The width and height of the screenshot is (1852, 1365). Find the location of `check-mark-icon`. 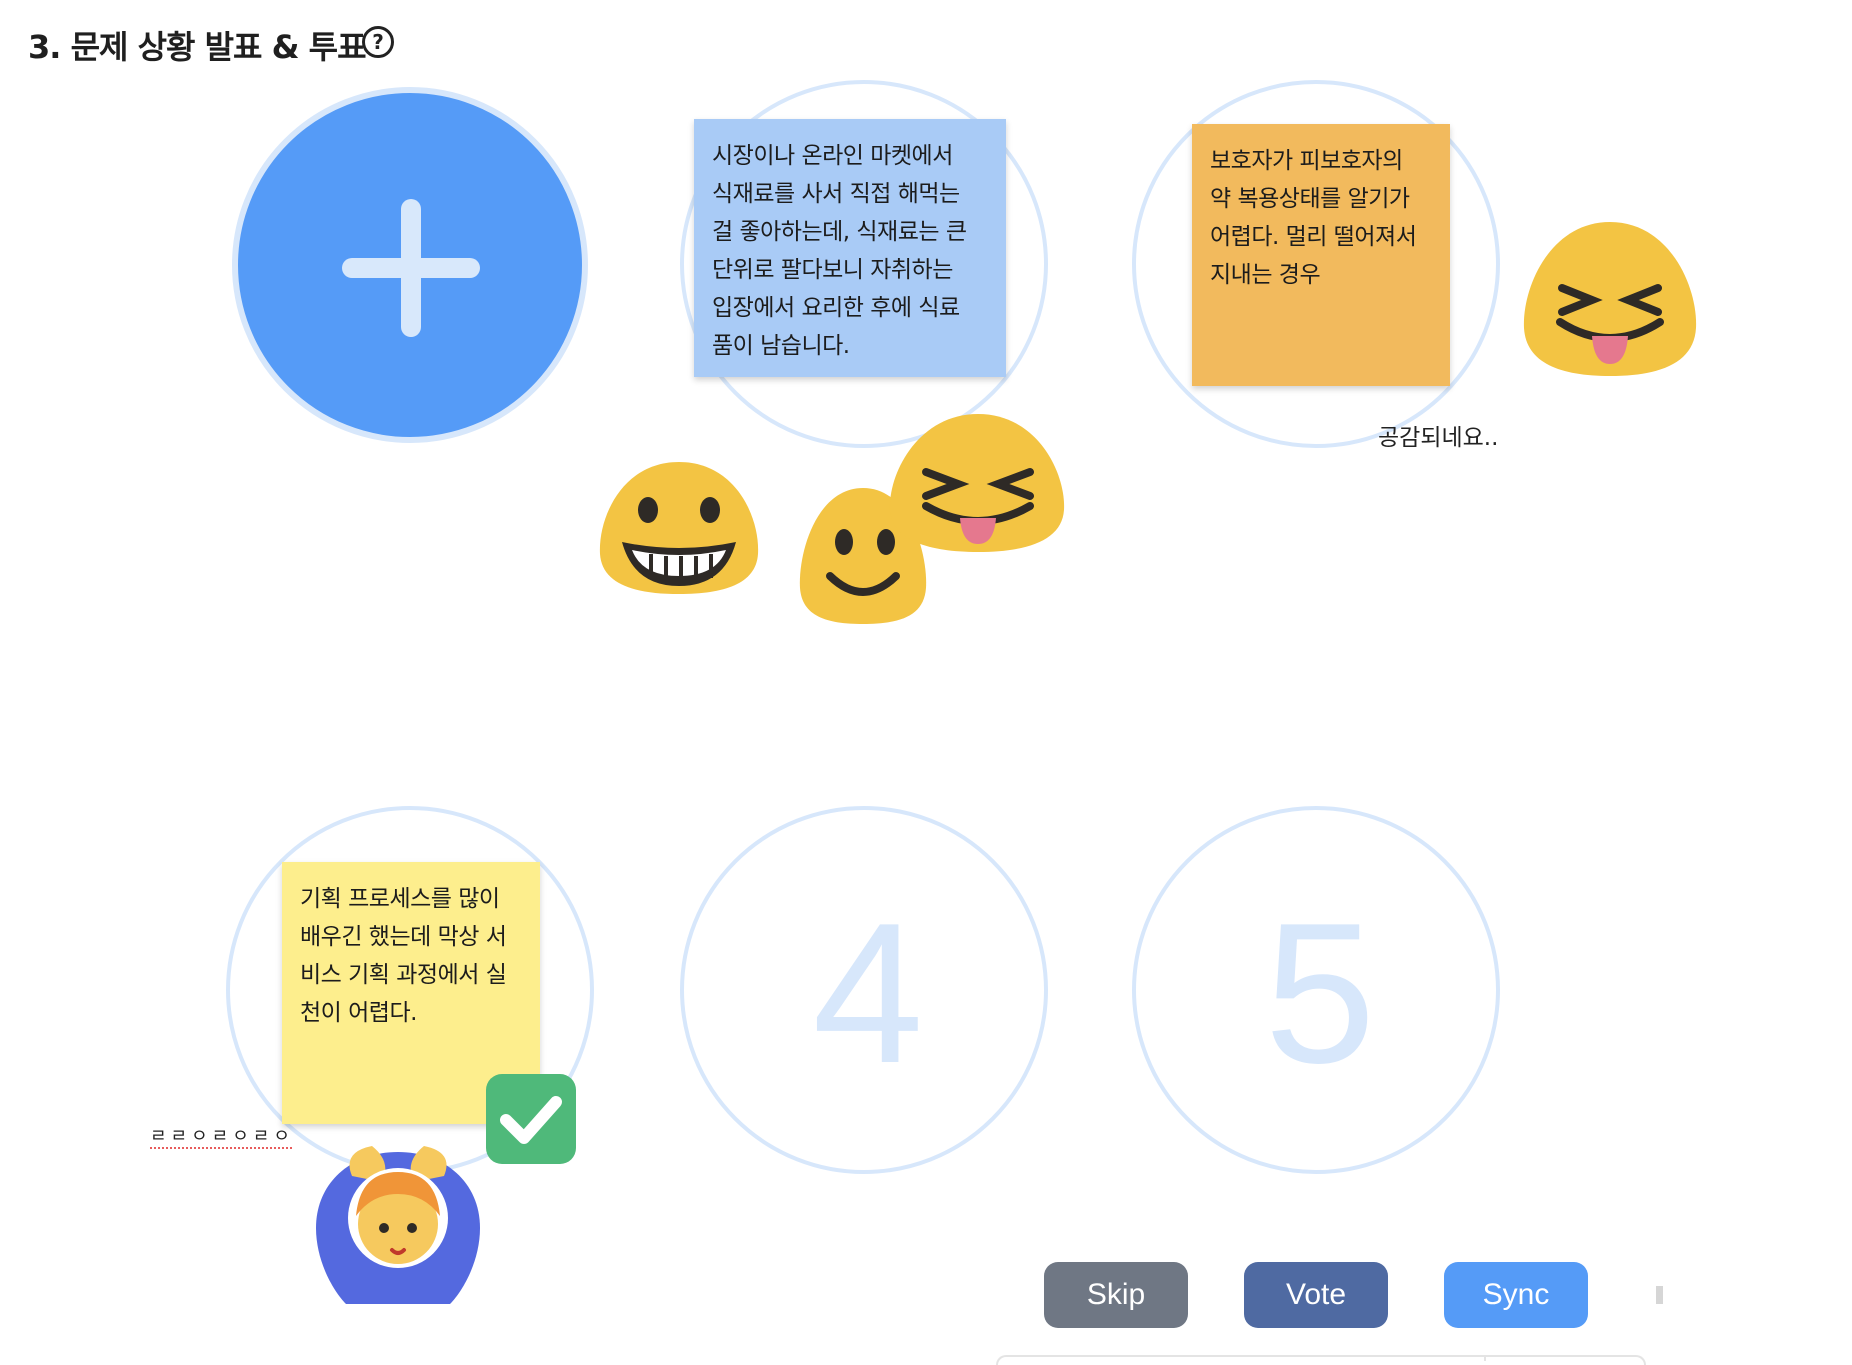

check-mark-icon is located at coordinates (531, 1119).